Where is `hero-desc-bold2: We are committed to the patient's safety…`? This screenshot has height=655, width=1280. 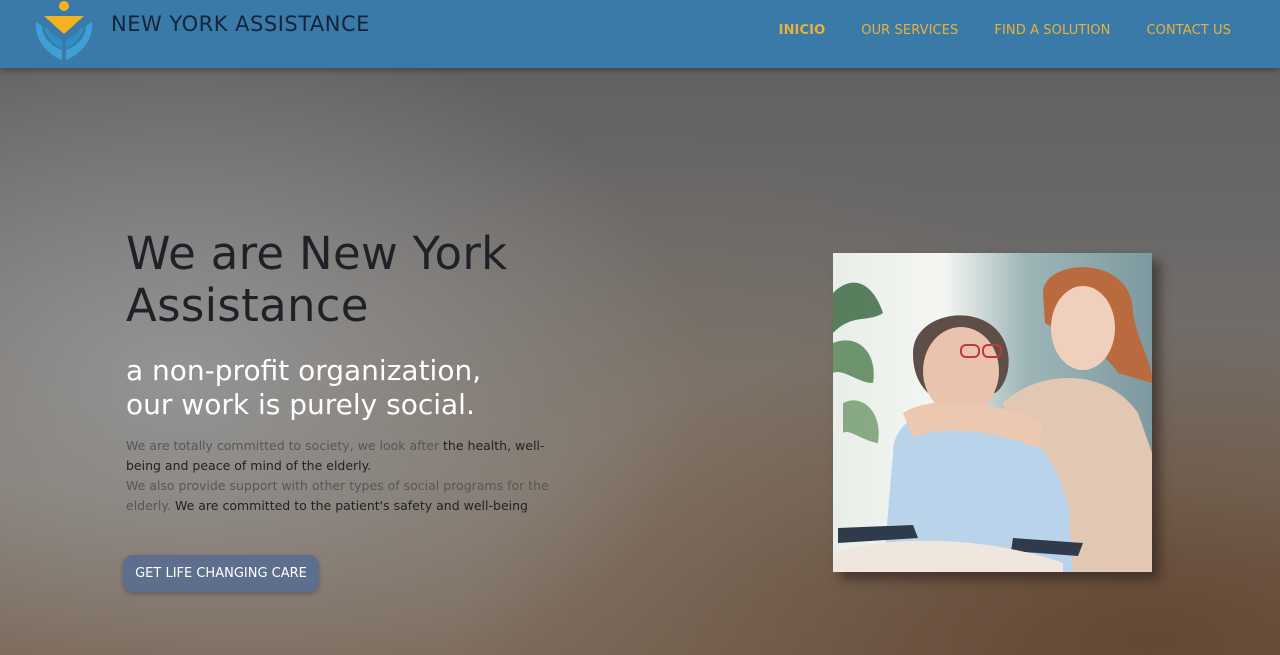 hero-desc-bold2: We are committed to the patient's safety… is located at coordinates (351, 505).